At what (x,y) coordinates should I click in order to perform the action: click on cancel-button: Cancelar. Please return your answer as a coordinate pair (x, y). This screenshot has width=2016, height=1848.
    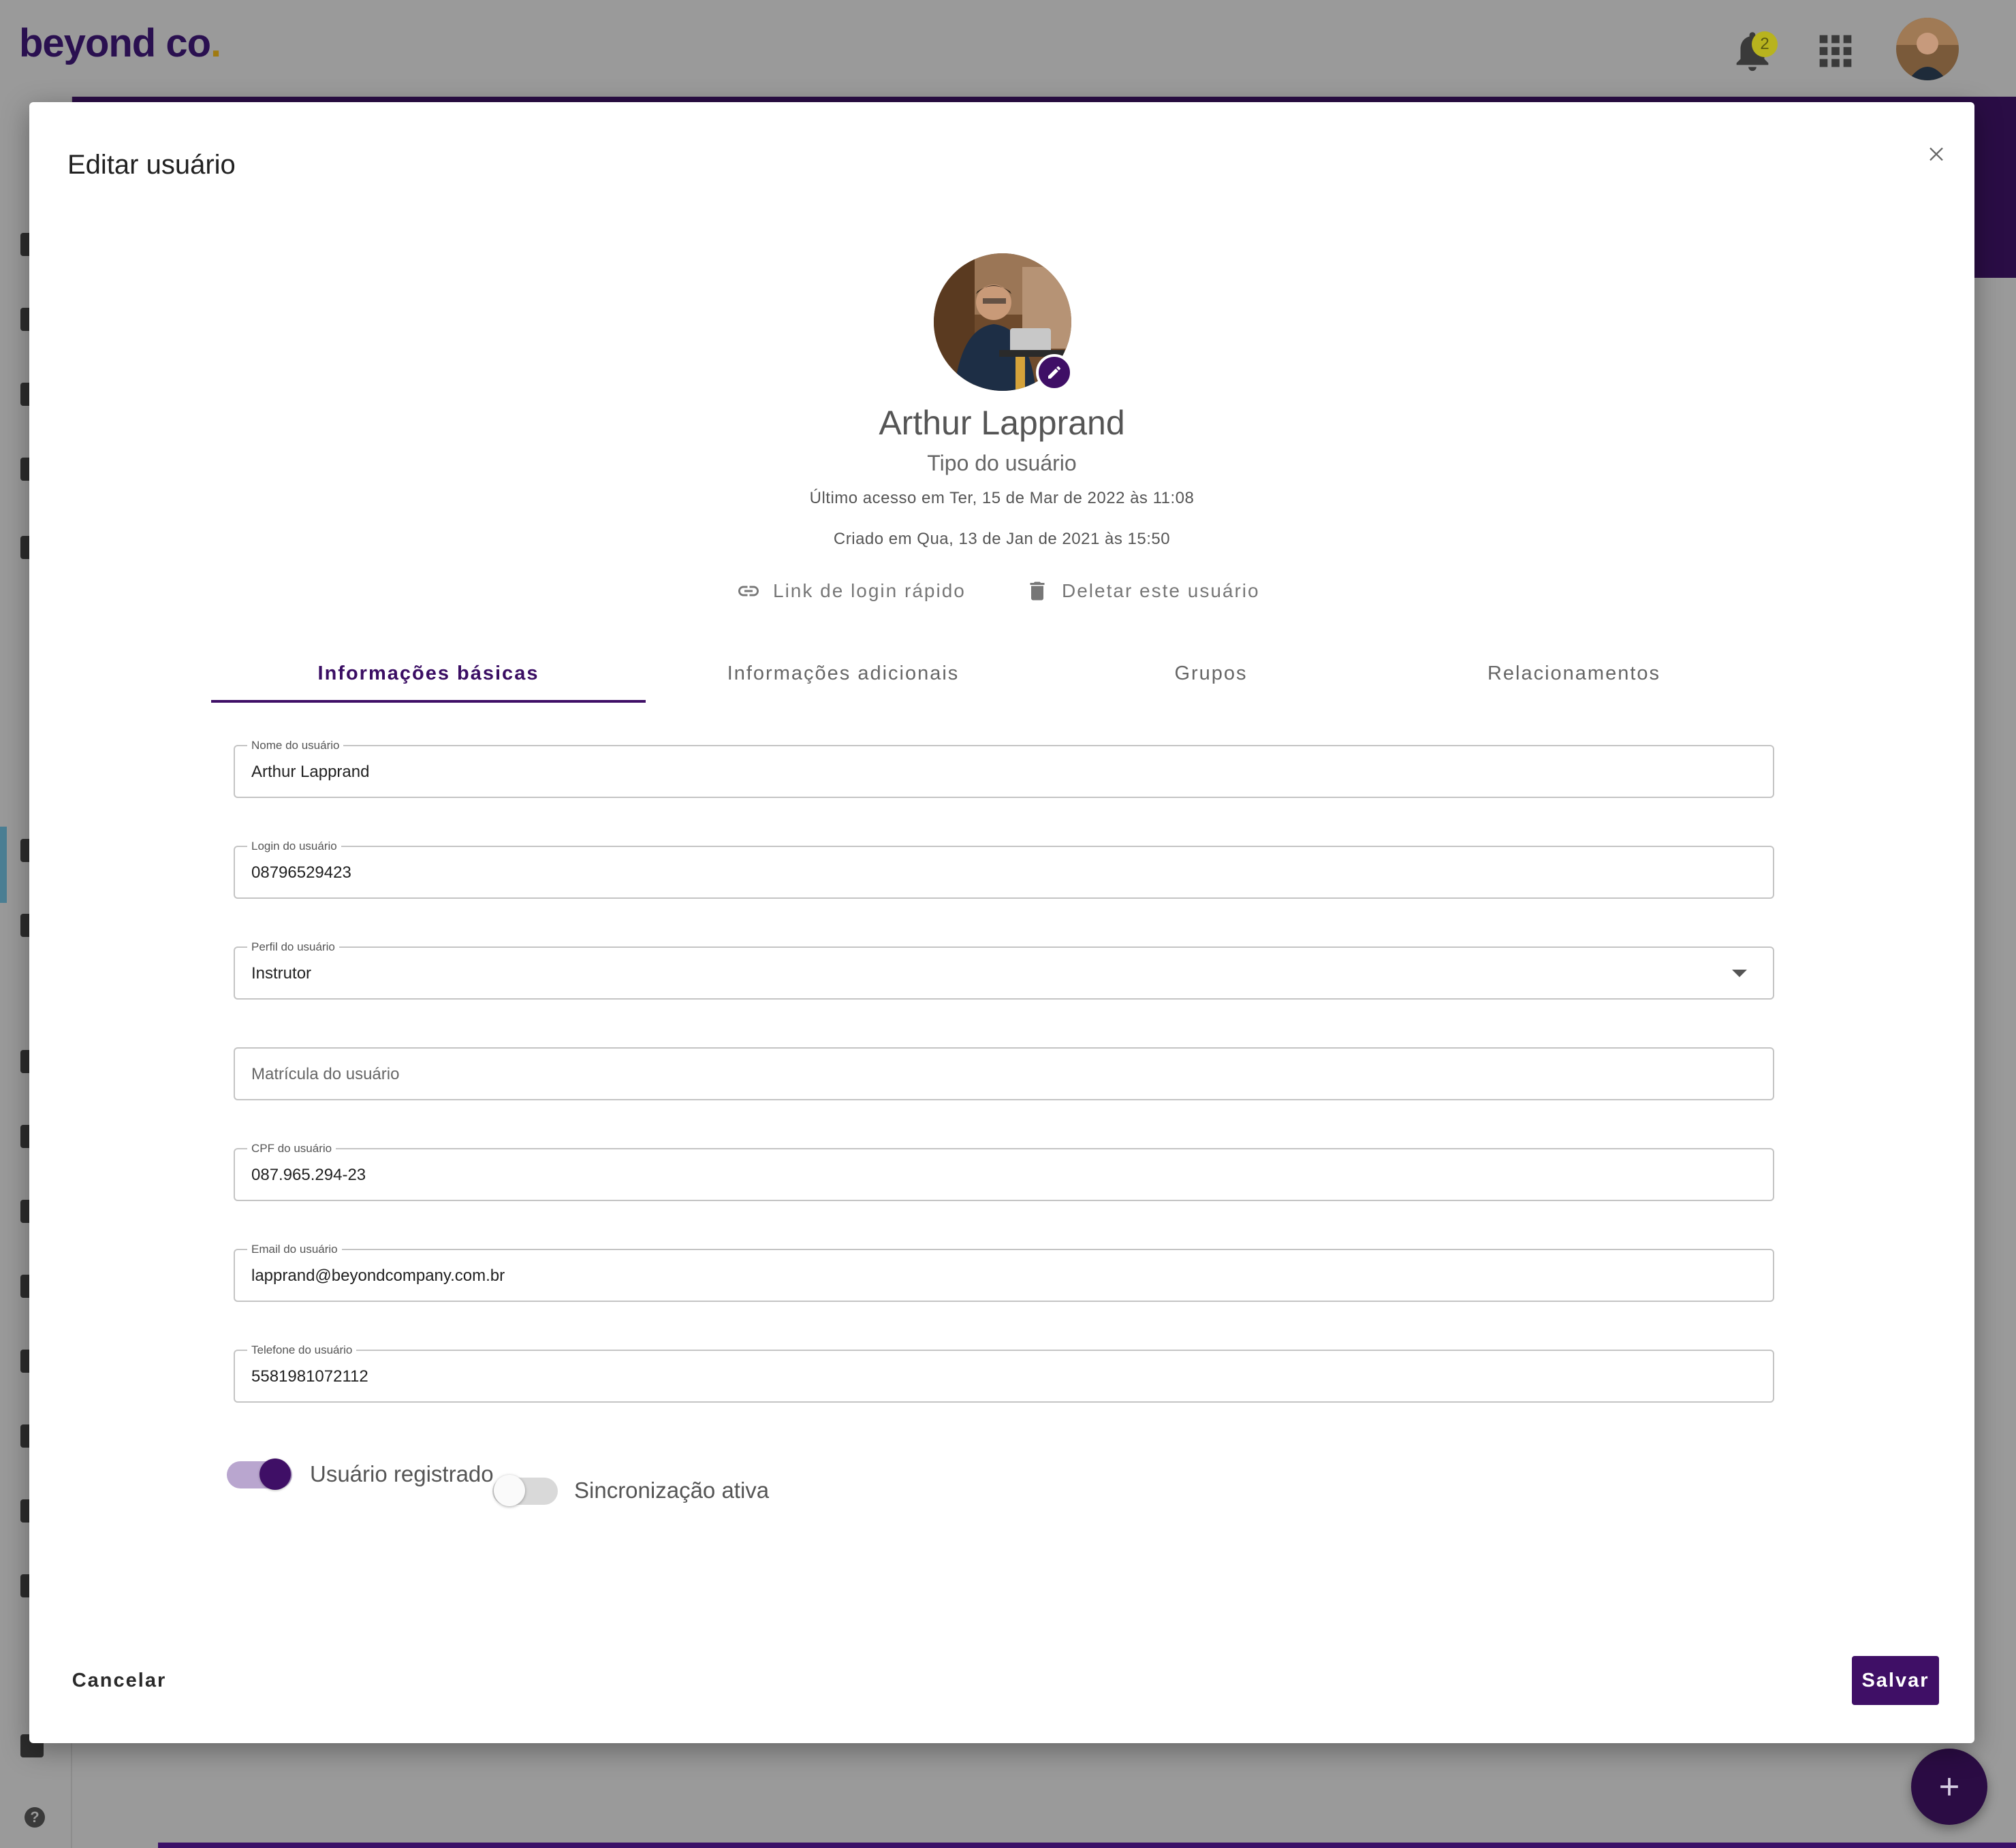
    Looking at the image, I should click on (119, 1681).